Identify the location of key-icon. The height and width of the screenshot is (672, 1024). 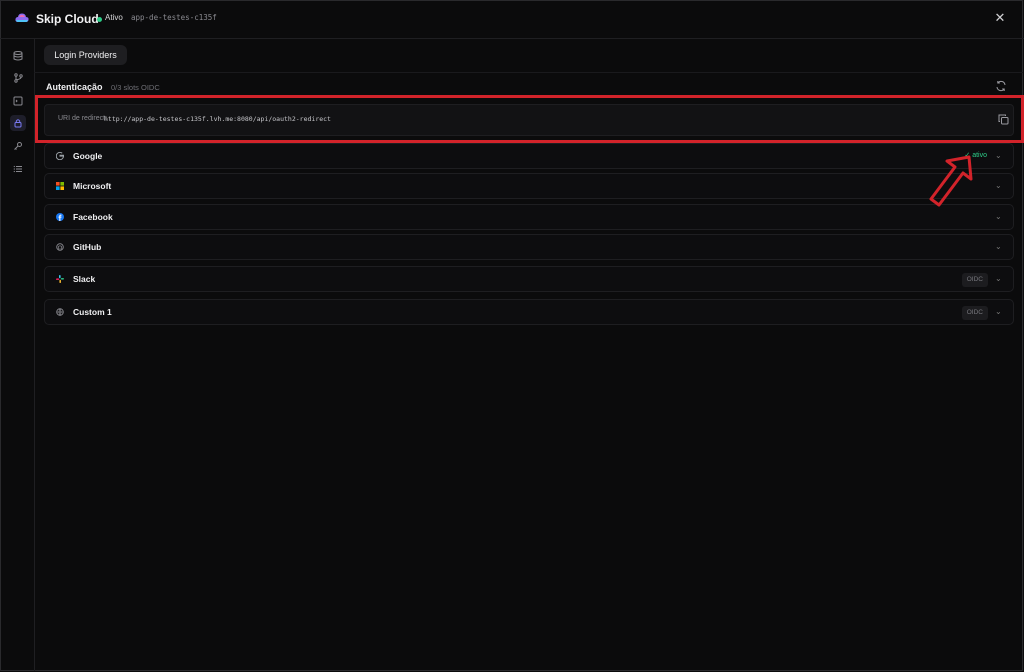
(18, 146).